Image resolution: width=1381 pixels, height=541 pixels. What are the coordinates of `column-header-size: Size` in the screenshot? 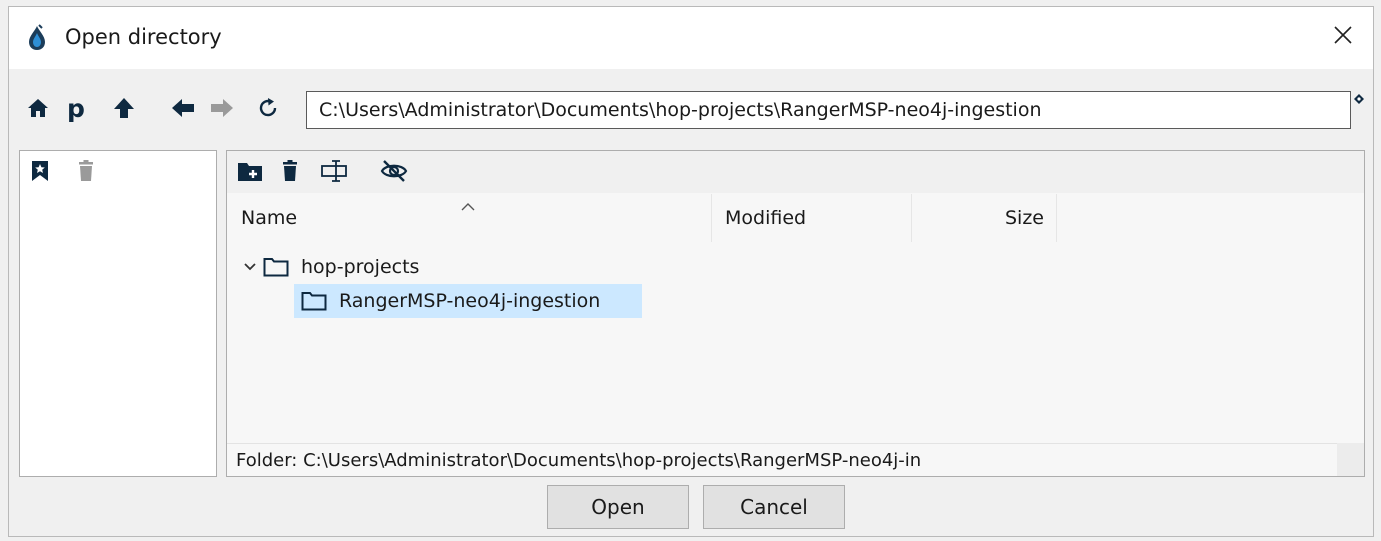 It's located at (978, 218).